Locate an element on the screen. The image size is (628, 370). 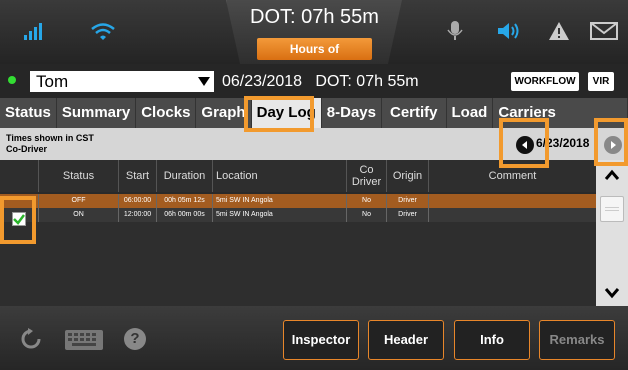
tab-certify: Certify is located at coordinates (414, 113).